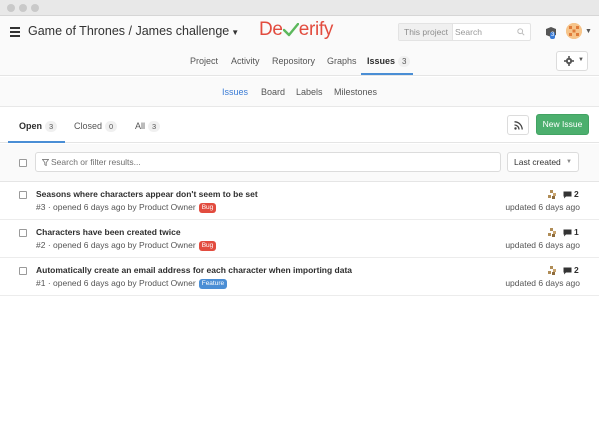 The image size is (599, 447). I want to click on subnav-item-board: Board, so click(273, 92).